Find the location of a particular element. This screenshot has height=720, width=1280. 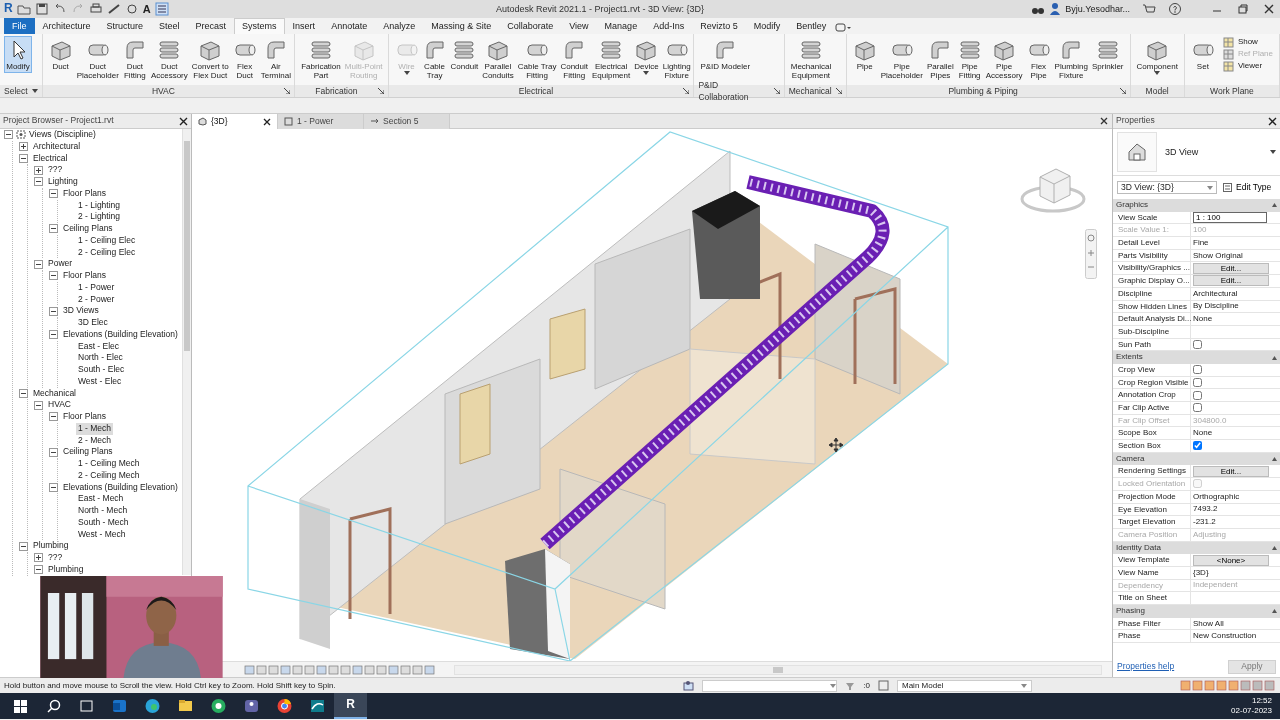

tree-item: South - Elec is located at coordinates (101, 370).